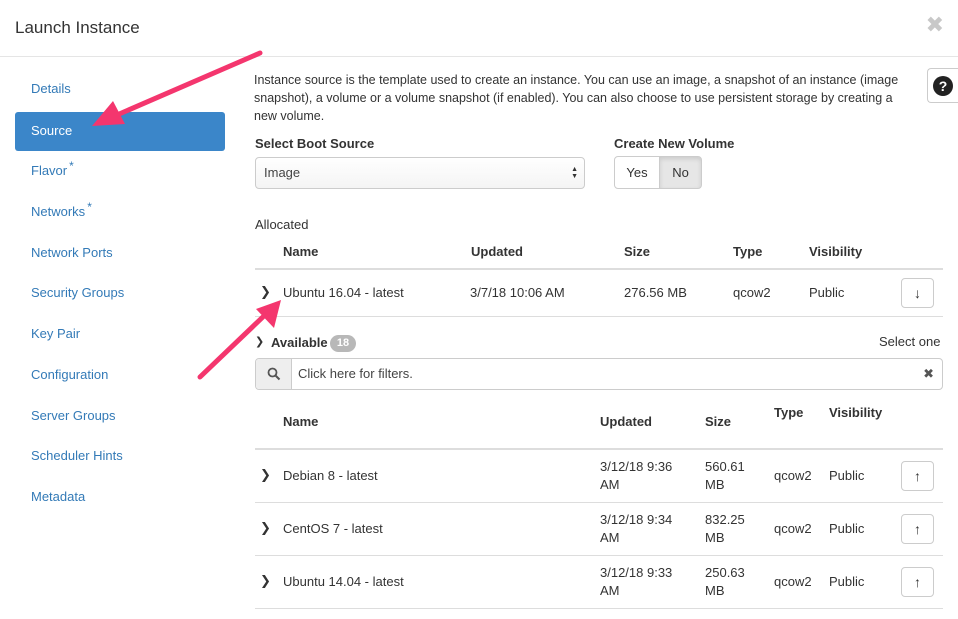 The height and width of the screenshot is (619, 958). I want to click on allocated-col-updated: Updated, so click(497, 251).